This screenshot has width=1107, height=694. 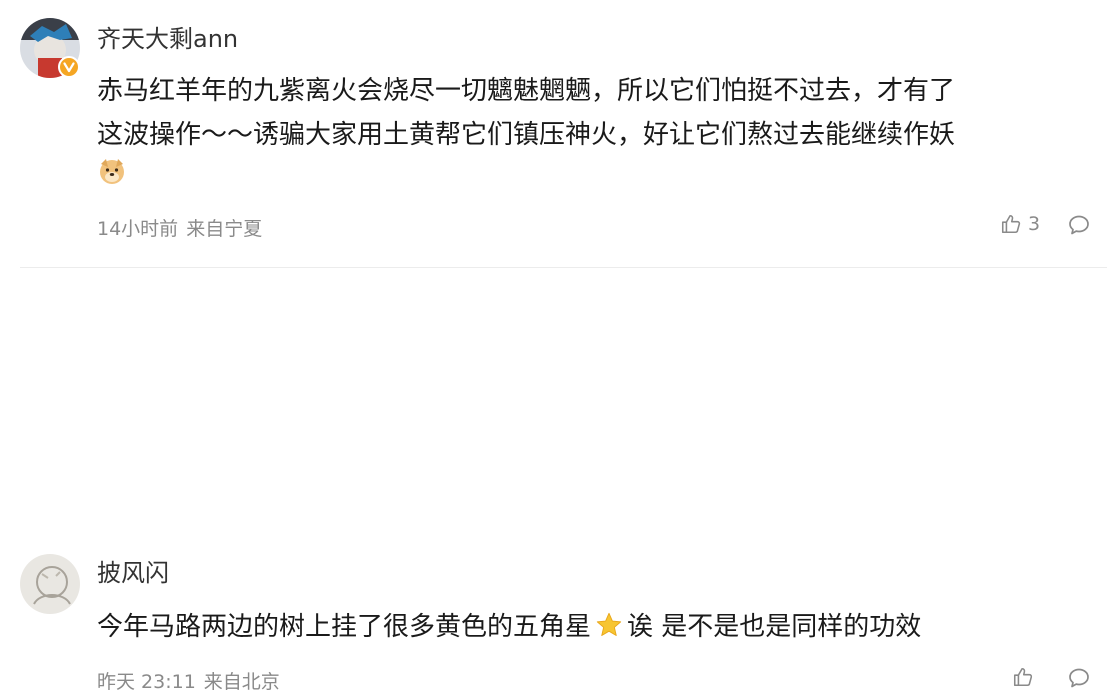 I want to click on comment-meta: 昨天 23:11 来自北京, so click(x=188, y=680).